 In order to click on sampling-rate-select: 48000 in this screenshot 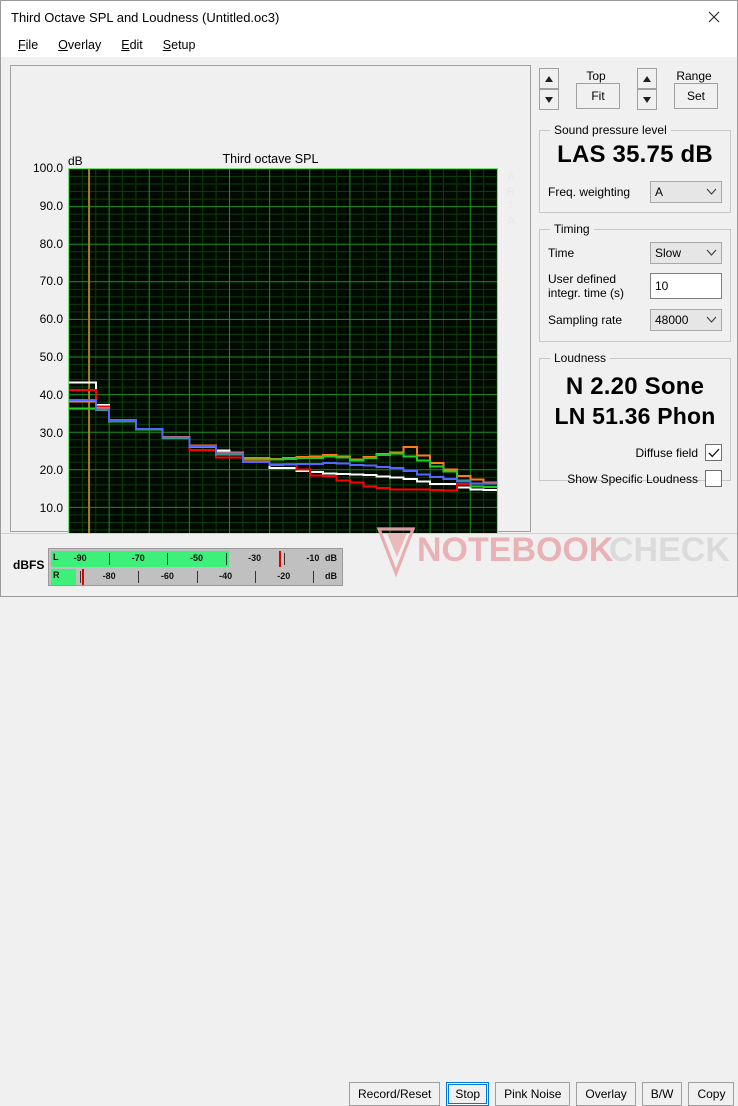, I will do `click(686, 320)`.